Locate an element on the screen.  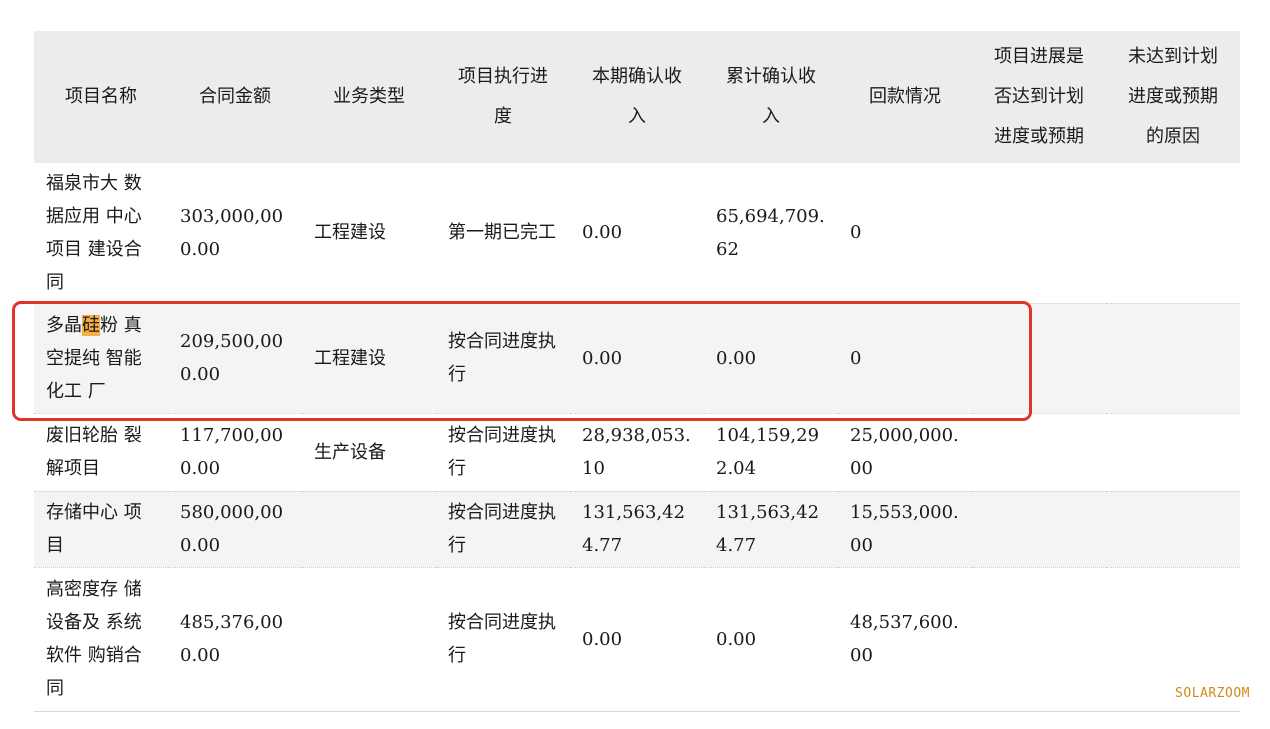
cell-business-type: 生产设备 is located at coordinates (350, 452).